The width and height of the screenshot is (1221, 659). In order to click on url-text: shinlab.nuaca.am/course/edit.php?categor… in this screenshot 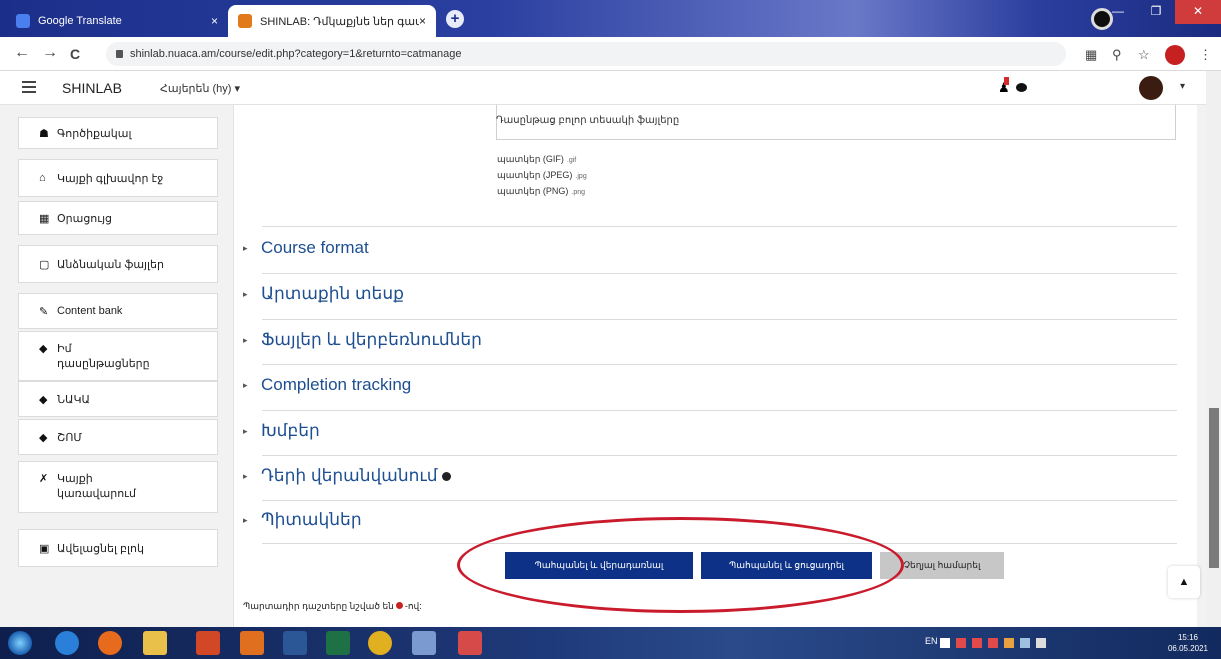, I will do `click(296, 54)`.